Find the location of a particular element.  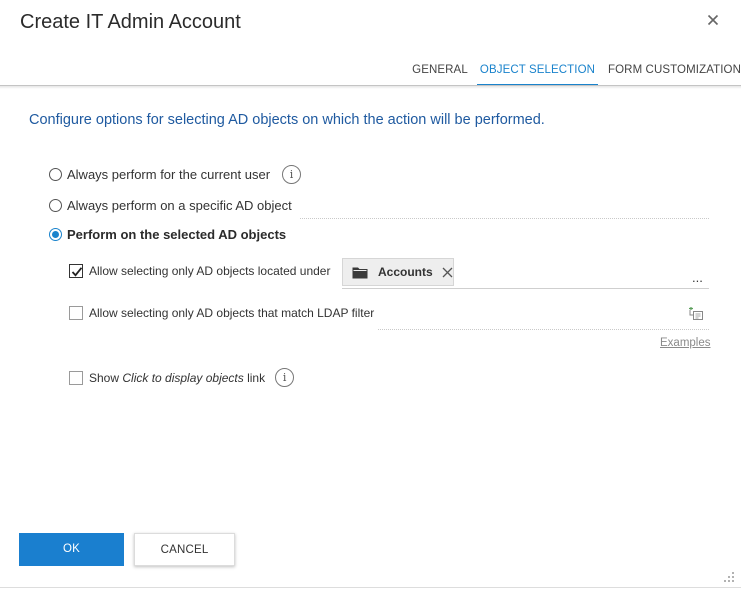

show-link-label-prefix: Show is located at coordinates (106, 377).